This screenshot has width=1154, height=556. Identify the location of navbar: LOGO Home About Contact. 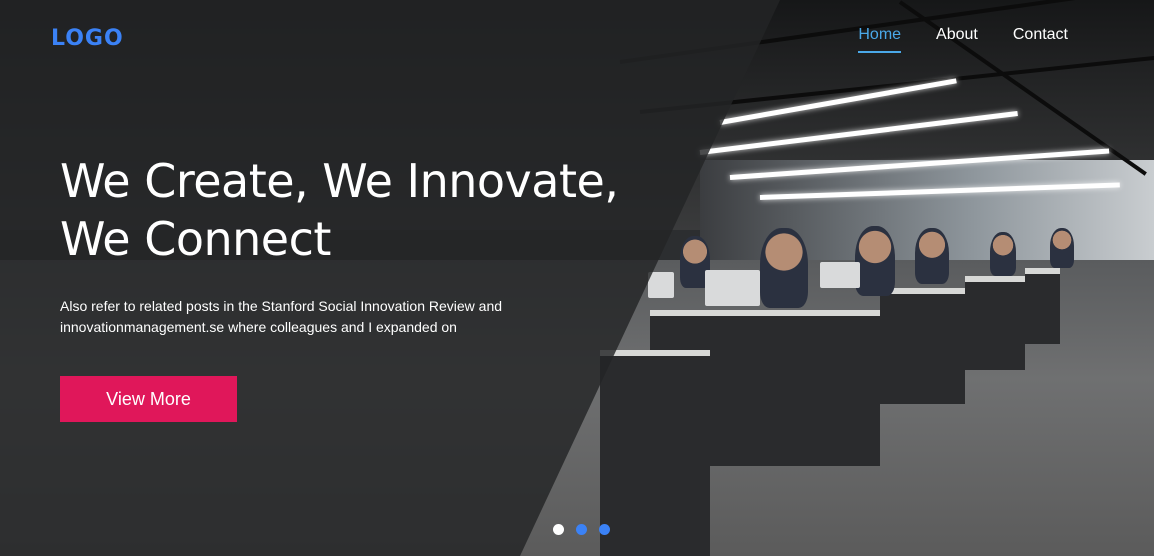
(577, 36).